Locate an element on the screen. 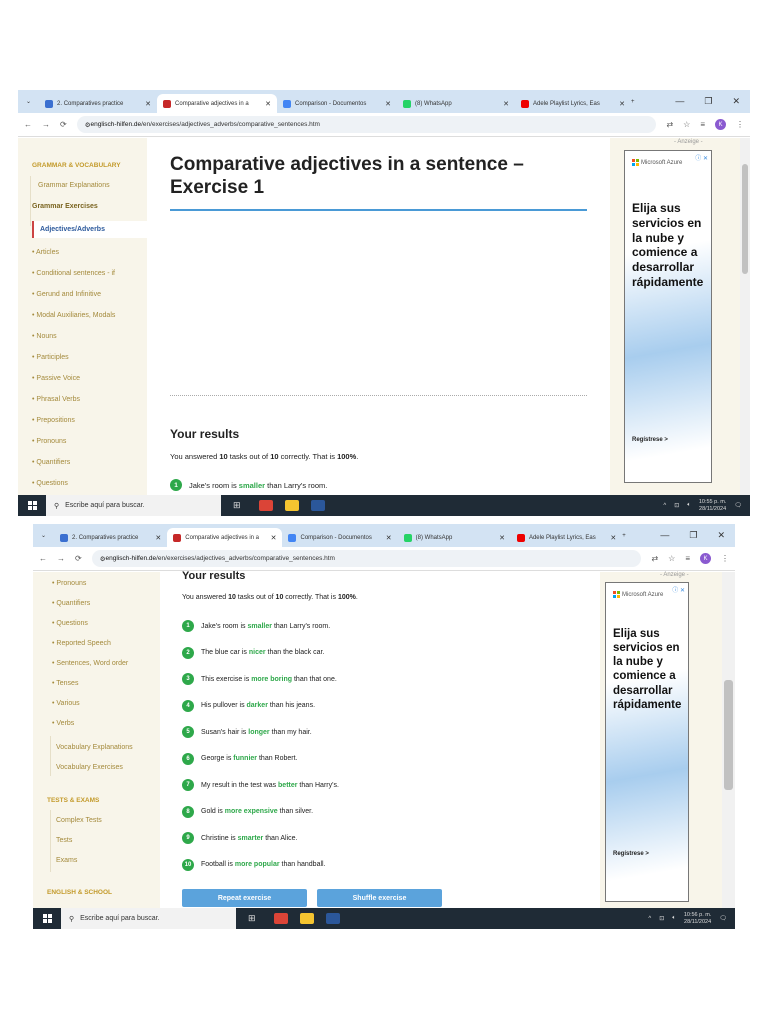  sidebar-item: • Tenses is located at coordinates (65, 683).